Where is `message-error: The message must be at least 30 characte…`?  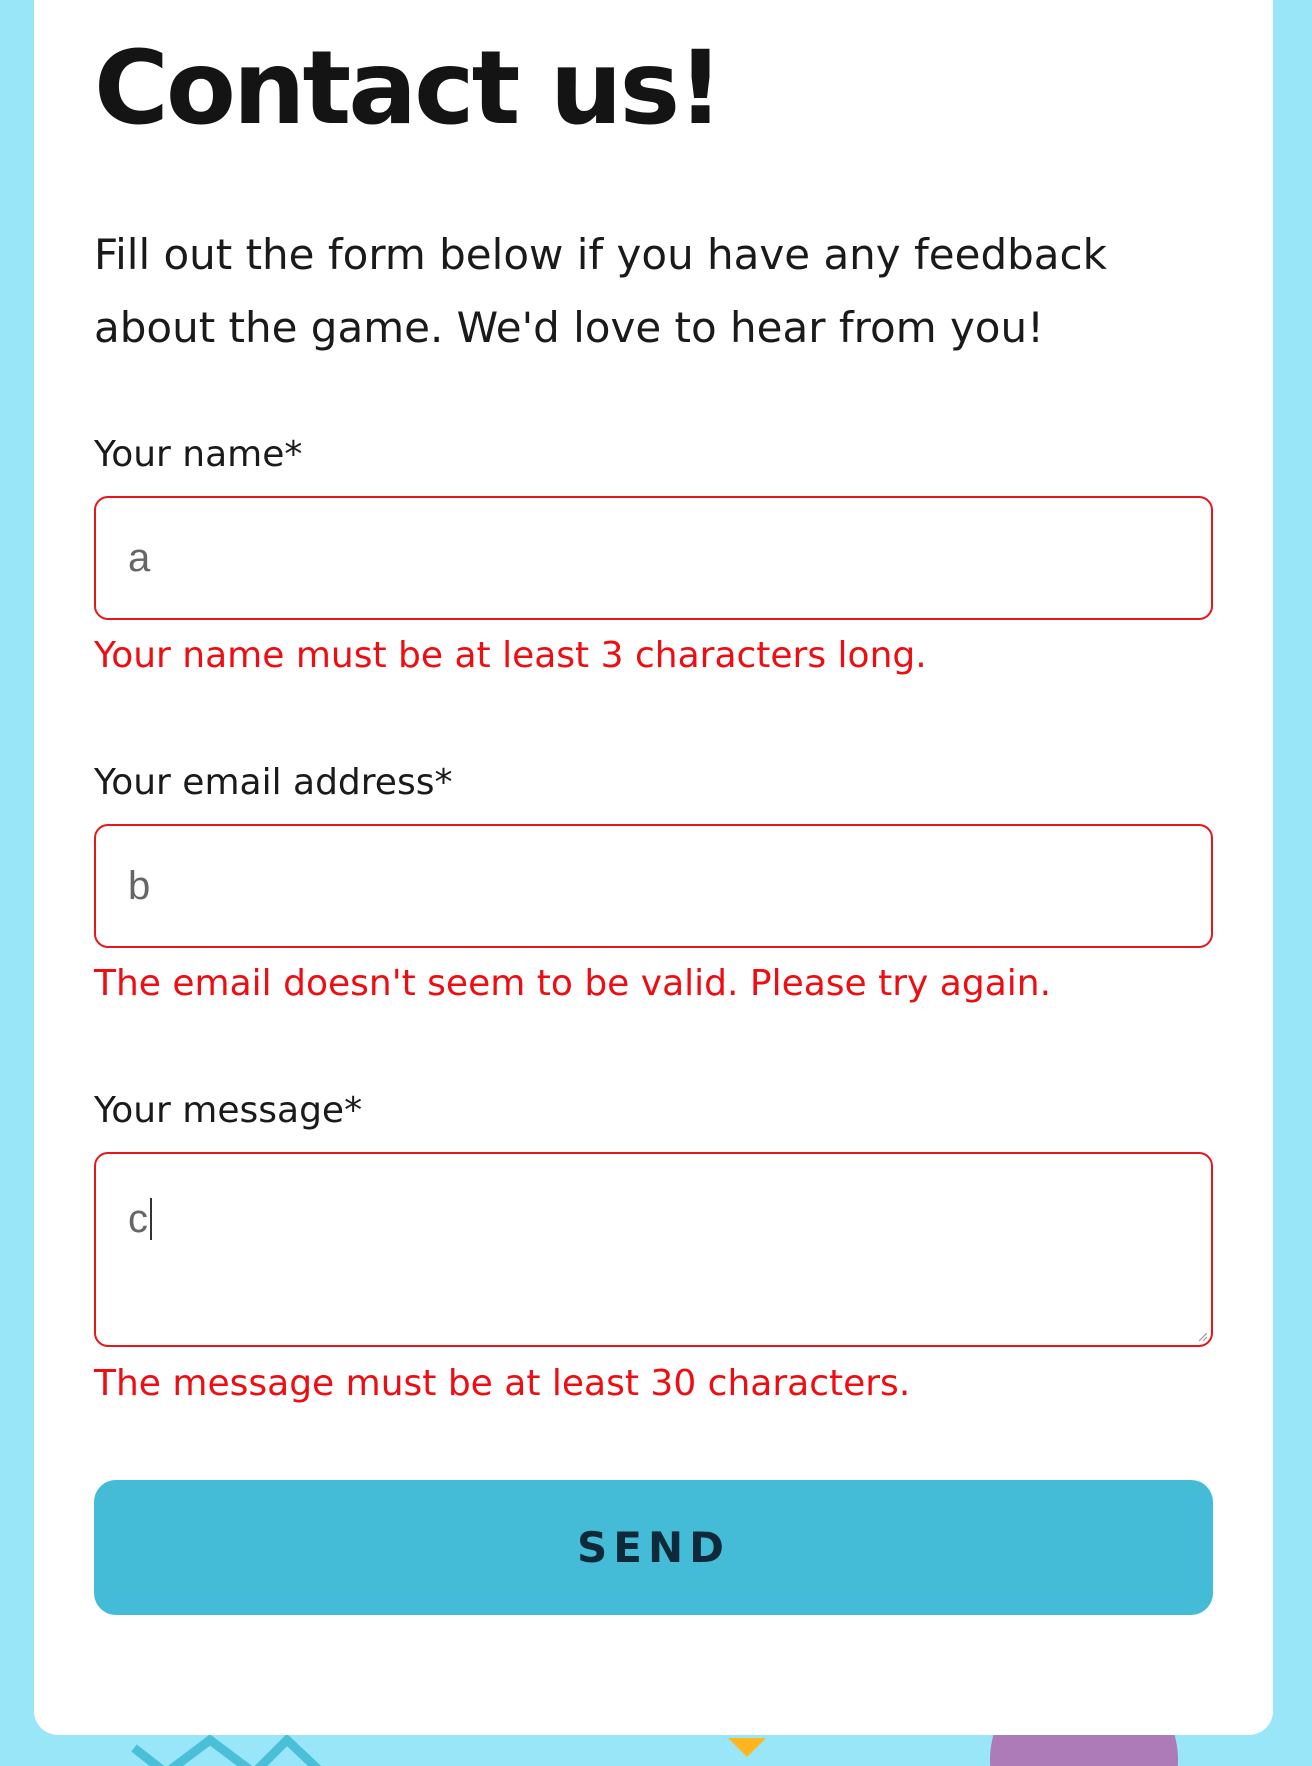 message-error: The message must be at least 30 characte… is located at coordinates (502, 1383).